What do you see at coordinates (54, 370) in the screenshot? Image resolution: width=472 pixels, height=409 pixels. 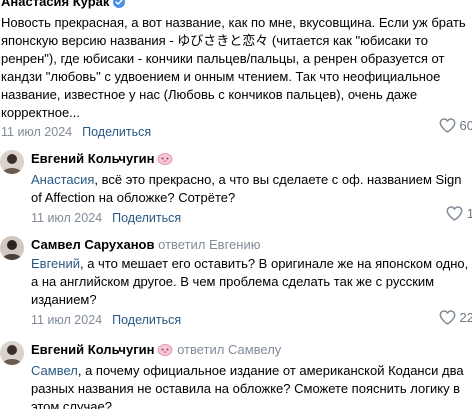 I see `mention-link: Самвел` at bounding box center [54, 370].